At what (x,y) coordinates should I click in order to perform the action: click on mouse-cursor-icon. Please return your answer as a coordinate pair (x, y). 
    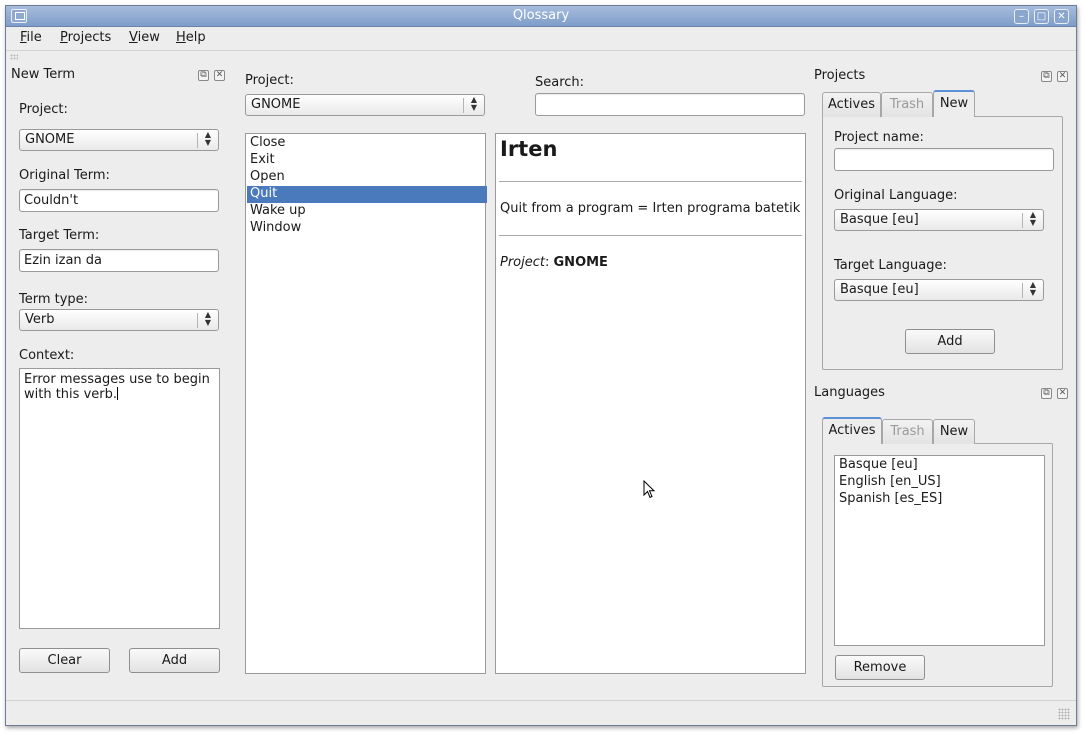
    Looking at the image, I should click on (649, 489).